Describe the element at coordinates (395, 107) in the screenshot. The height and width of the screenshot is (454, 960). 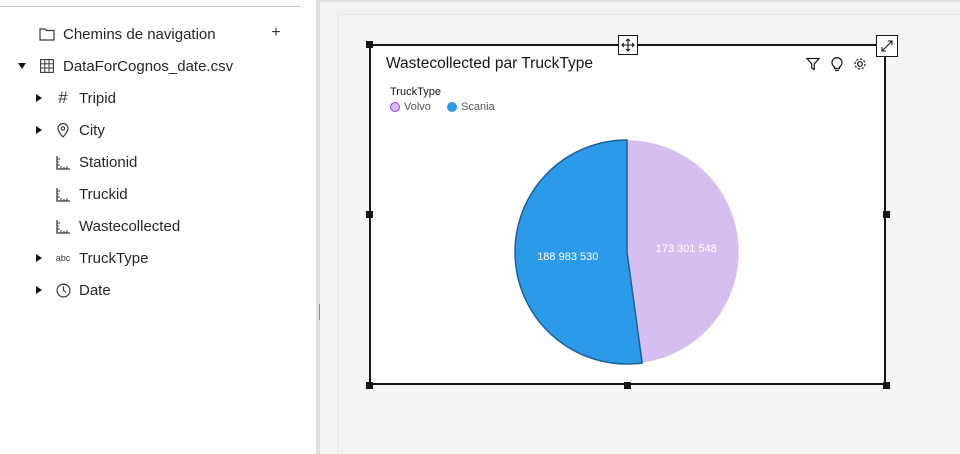
I see `legend-swatch-volvo` at that location.